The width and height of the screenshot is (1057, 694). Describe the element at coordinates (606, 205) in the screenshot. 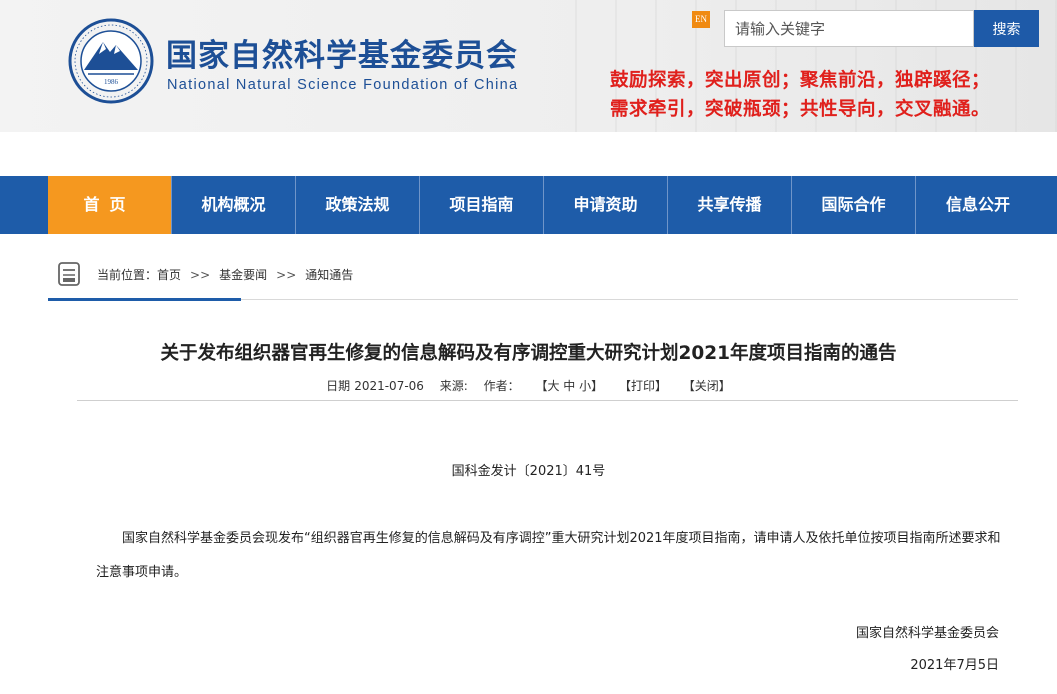

I see `nav-item-apply: 申请资助` at that location.